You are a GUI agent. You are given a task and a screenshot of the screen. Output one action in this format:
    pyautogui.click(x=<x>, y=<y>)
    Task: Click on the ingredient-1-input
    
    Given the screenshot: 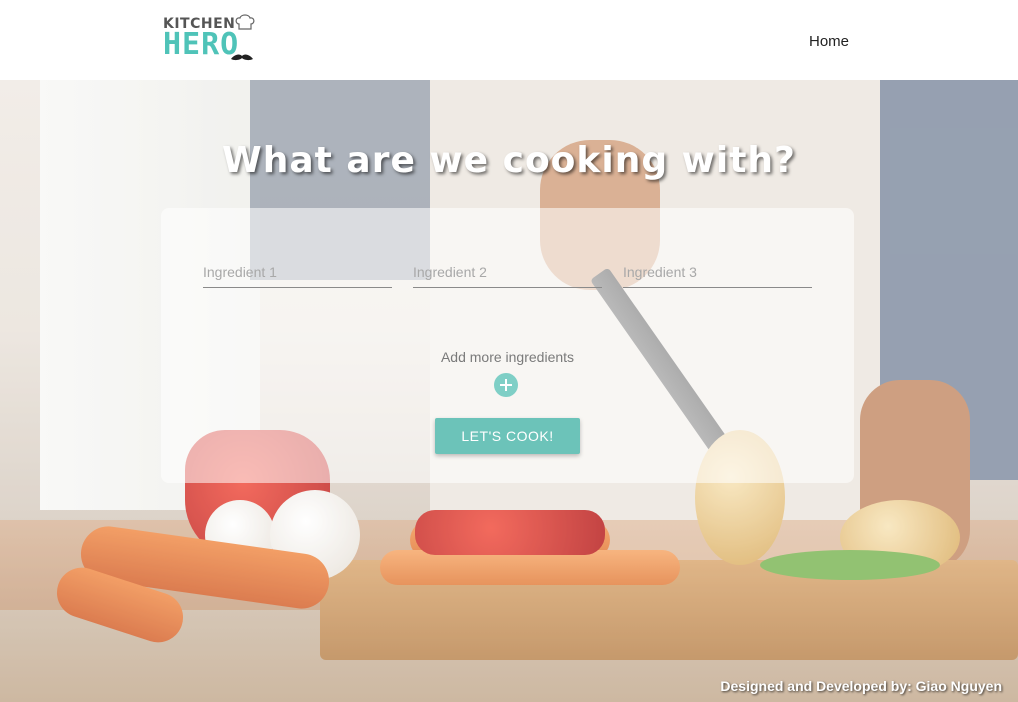 What is the action you would take?
    pyautogui.click(x=297, y=268)
    